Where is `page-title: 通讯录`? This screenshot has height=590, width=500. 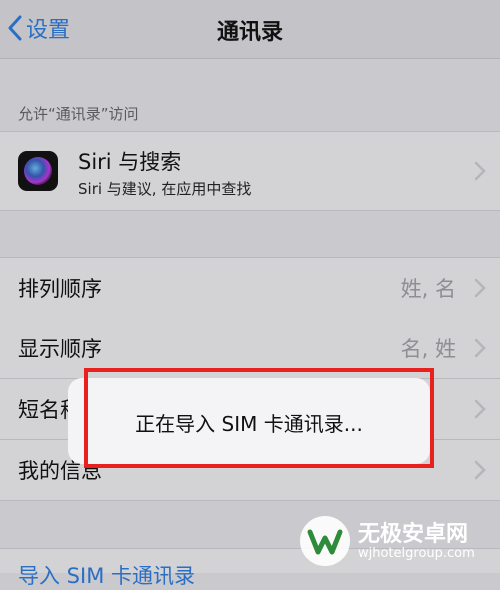
page-title: 通讯录 is located at coordinates (249, 32).